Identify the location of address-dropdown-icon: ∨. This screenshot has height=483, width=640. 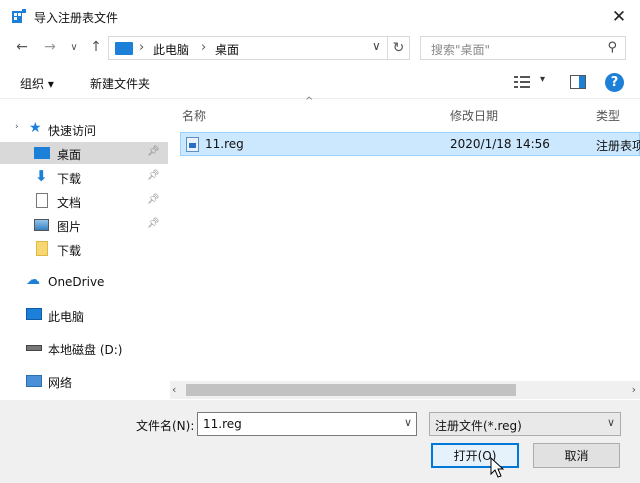
(376, 46).